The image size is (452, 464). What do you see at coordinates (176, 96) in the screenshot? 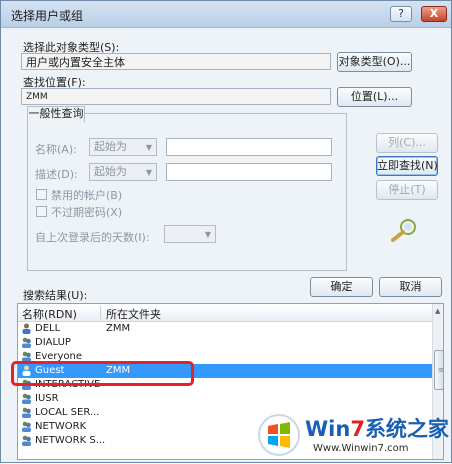
I see `location-field: ZMM` at bounding box center [176, 96].